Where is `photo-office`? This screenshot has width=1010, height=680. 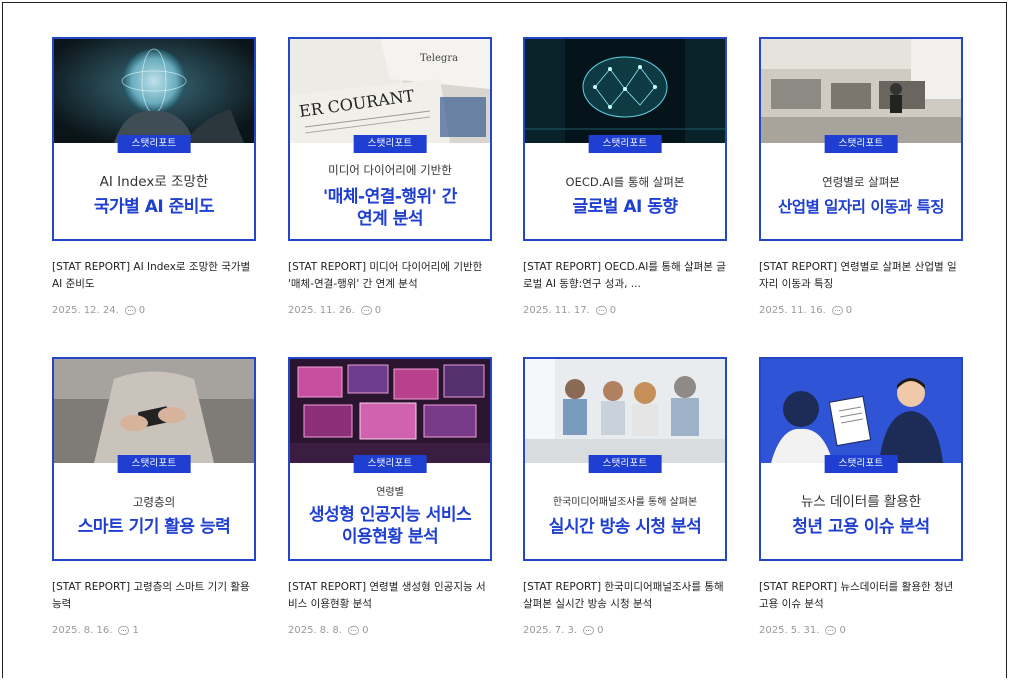
photo-office is located at coordinates (861, 91).